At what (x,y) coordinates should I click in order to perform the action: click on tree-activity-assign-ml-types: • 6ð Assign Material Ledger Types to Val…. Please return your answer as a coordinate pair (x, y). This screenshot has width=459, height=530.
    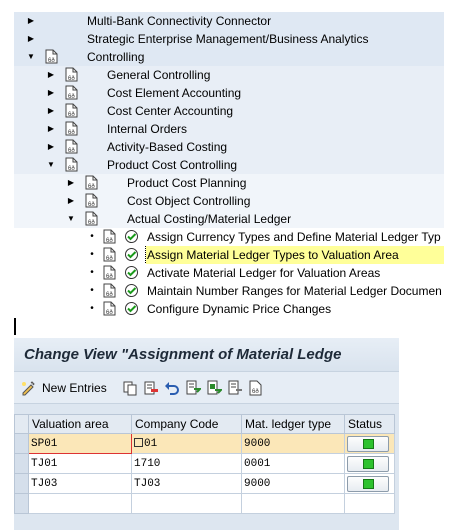
    Looking at the image, I should click on (229, 255).